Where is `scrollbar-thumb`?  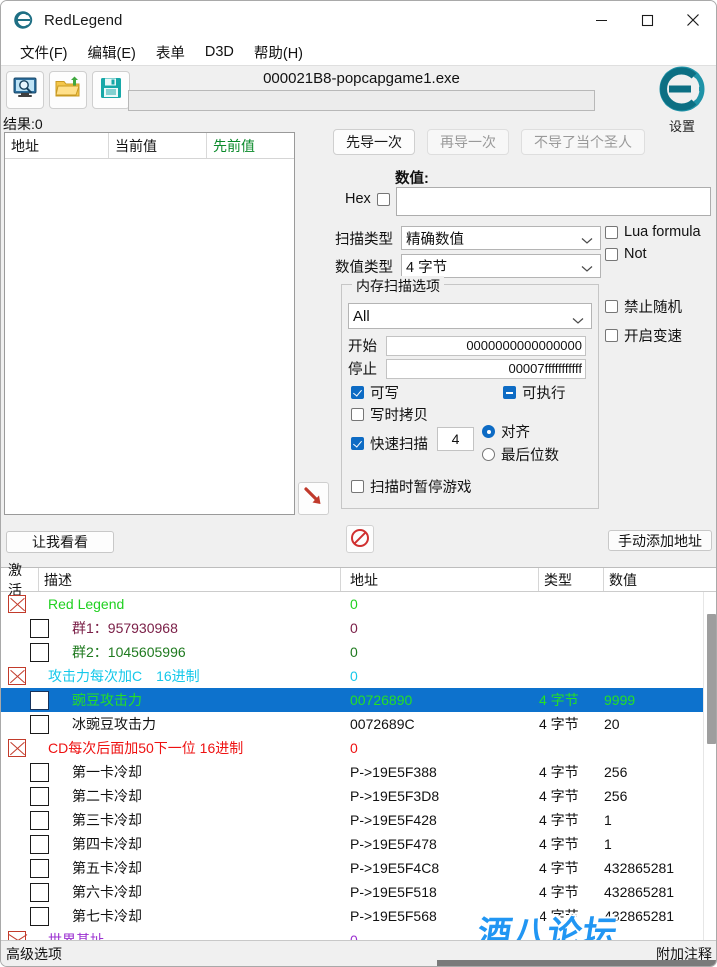
scrollbar-thumb is located at coordinates (711, 679).